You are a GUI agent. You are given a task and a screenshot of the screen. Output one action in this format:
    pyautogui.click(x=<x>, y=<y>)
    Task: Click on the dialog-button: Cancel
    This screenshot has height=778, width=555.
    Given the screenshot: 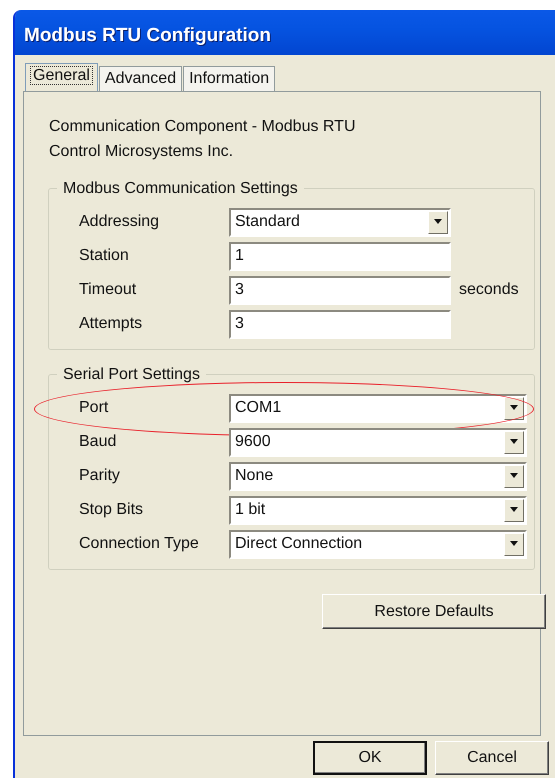 What is the action you would take?
    pyautogui.click(x=492, y=758)
    